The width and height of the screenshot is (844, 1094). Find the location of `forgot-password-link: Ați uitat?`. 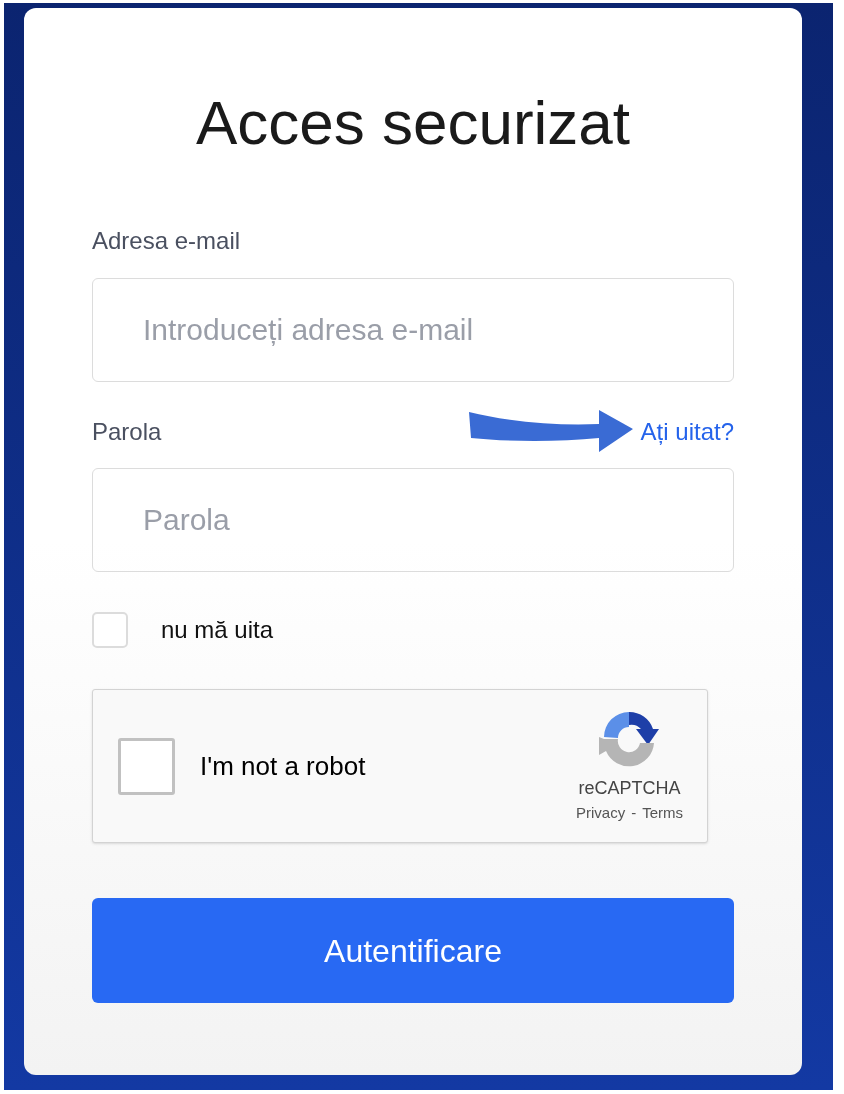

forgot-password-link: Ați uitat? is located at coordinates (687, 432).